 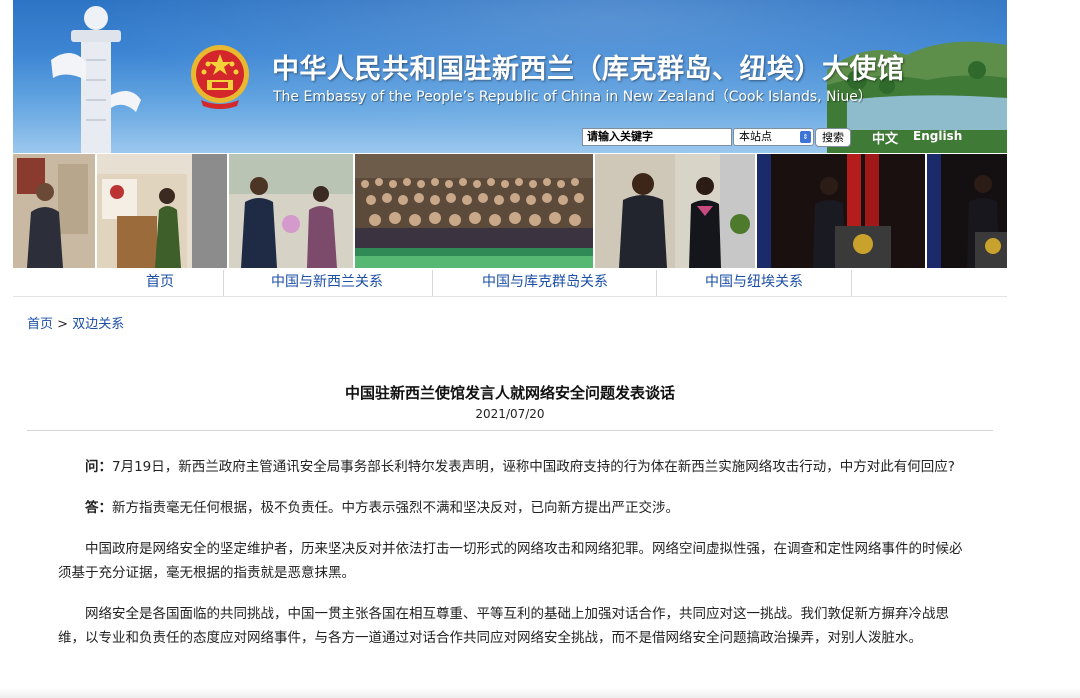 What do you see at coordinates (220, 77) in the screenshot?
I see `national-emblem-icon` at bounding box center [220, 77].